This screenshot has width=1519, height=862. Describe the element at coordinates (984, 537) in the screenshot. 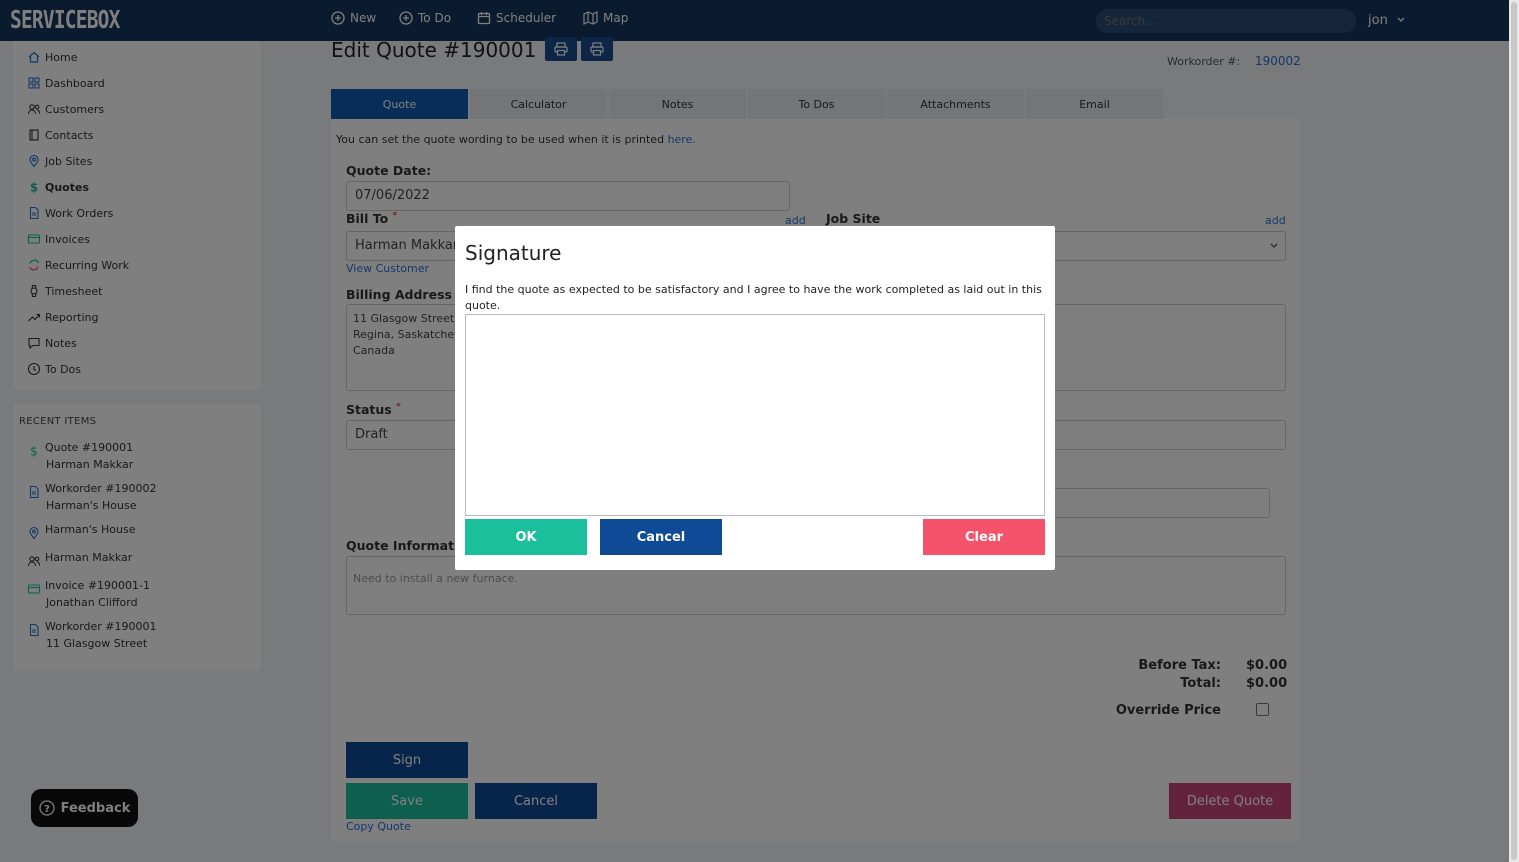

I see `clear-button: Clear` at that location.